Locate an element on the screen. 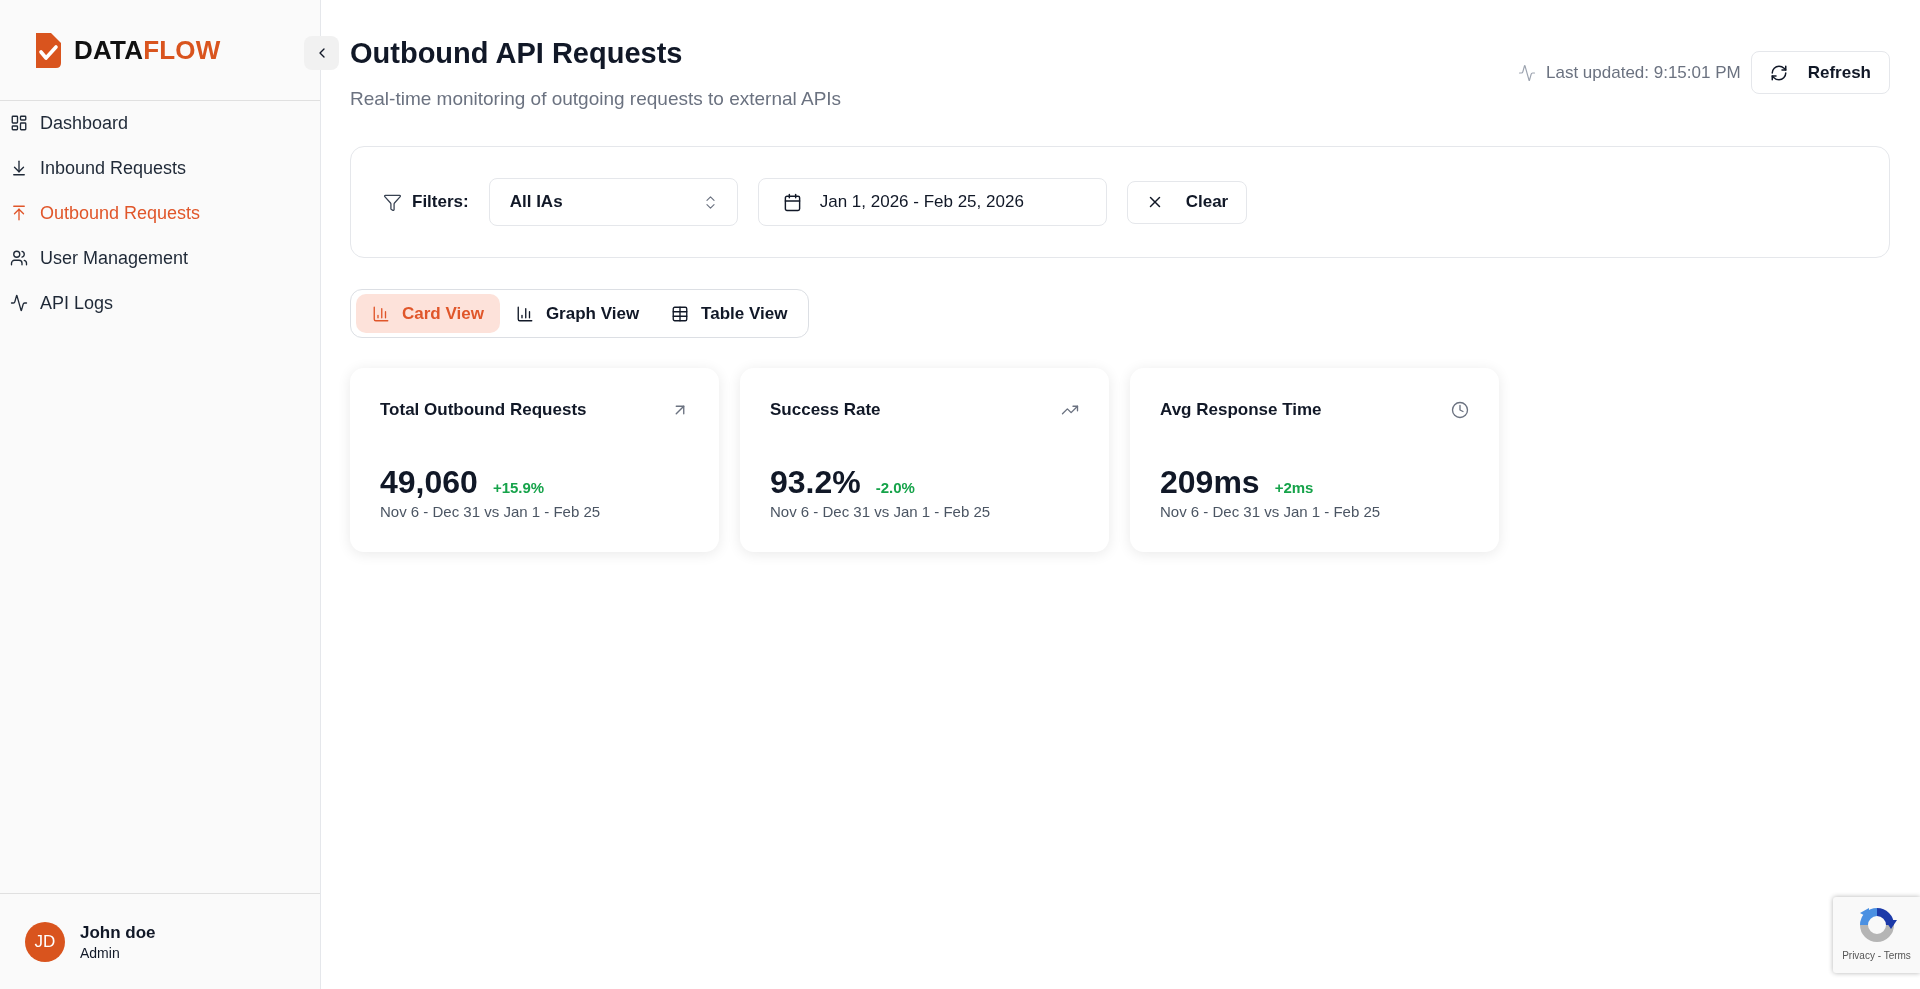 The height and width of the screenshot is (989, 1920). collapse-sidebar-button is located at coordinates (321, 53).